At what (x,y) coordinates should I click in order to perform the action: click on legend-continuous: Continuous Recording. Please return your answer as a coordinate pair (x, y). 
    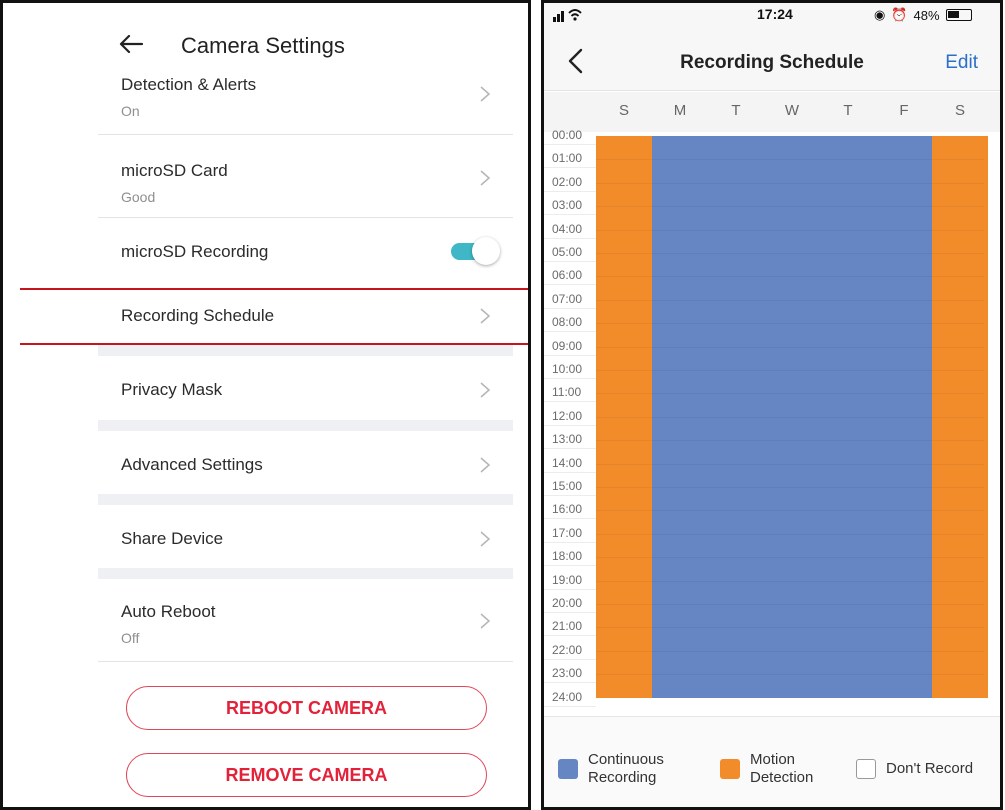
    Looking at the image, I should click on (611, 769).